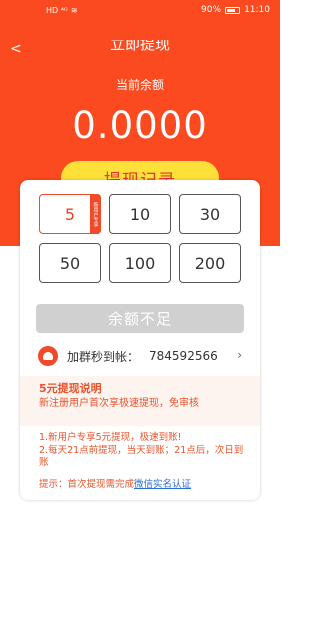  Describe the element at coordinates (239, 355) in the screenshot. I see `chevron-right-icon: ›` at that location.